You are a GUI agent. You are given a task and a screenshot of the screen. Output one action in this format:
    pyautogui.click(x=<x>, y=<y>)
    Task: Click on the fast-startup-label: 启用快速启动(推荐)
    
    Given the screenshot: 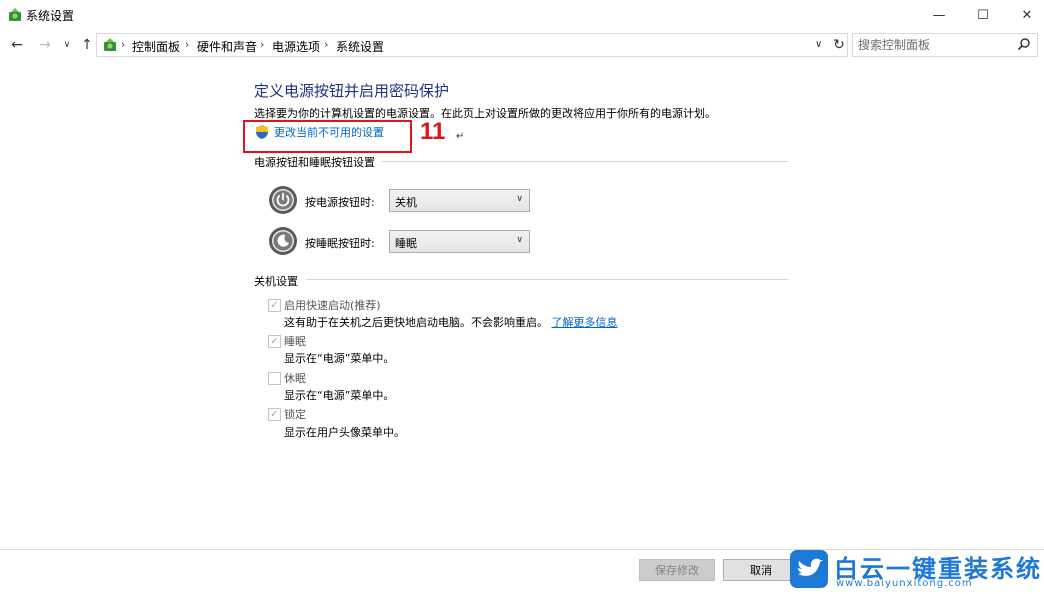 What is the action you would take?
    pyautogui.click(x=332, y=305)
    